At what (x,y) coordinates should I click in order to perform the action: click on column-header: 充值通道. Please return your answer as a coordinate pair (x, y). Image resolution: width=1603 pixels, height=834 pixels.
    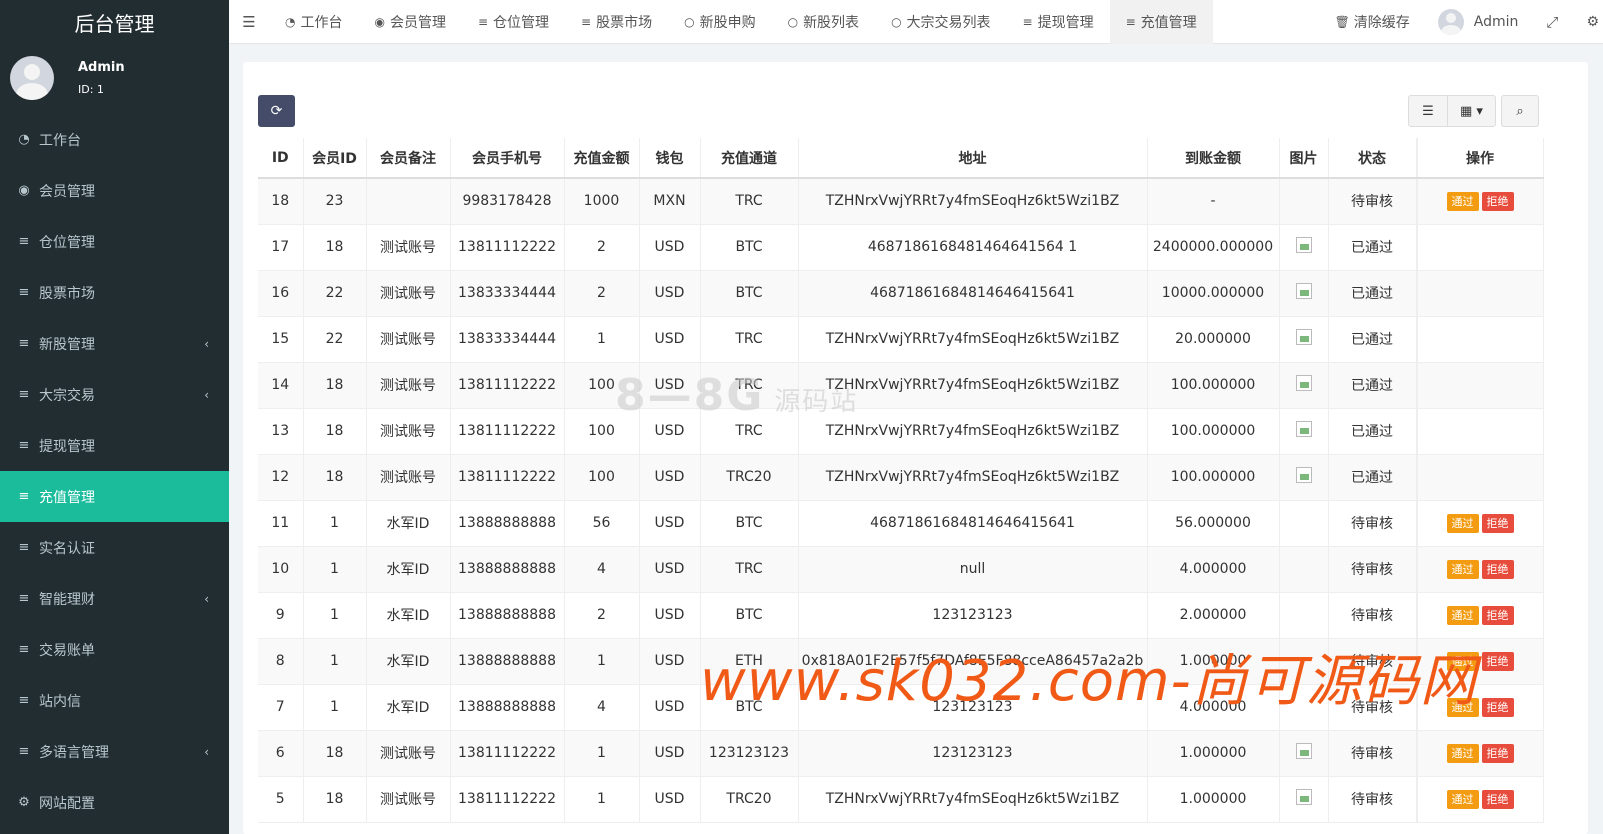
    Looking at the image, I should click on (749, 158).